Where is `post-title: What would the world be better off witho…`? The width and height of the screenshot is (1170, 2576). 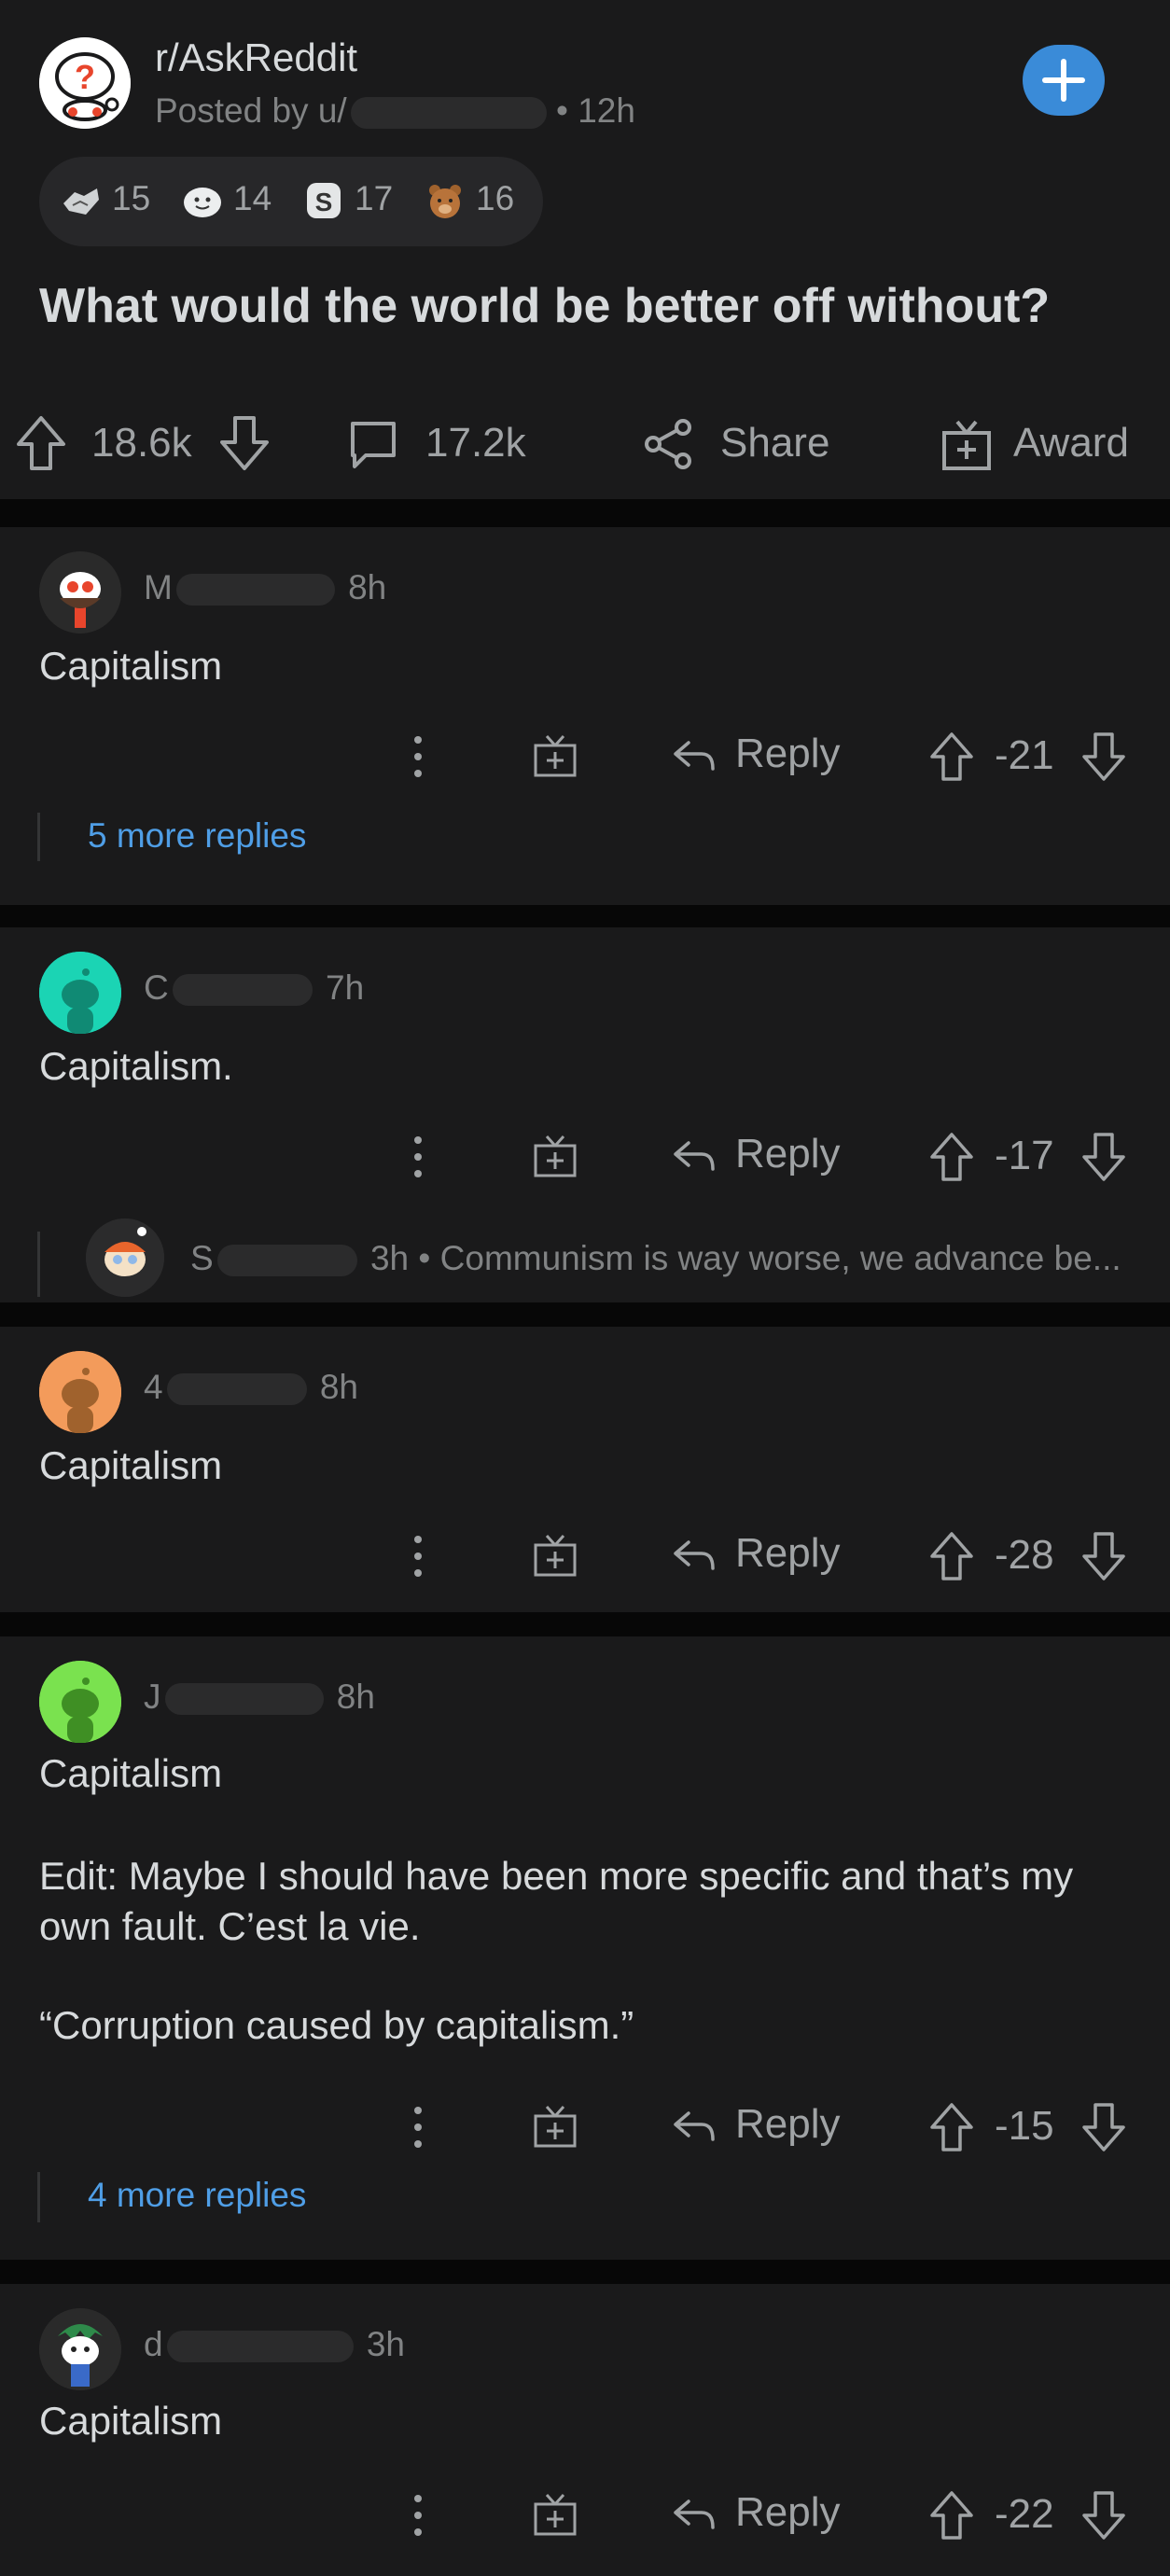
post-title: What would the world be better off witho… is located at coordinates (544, 306).